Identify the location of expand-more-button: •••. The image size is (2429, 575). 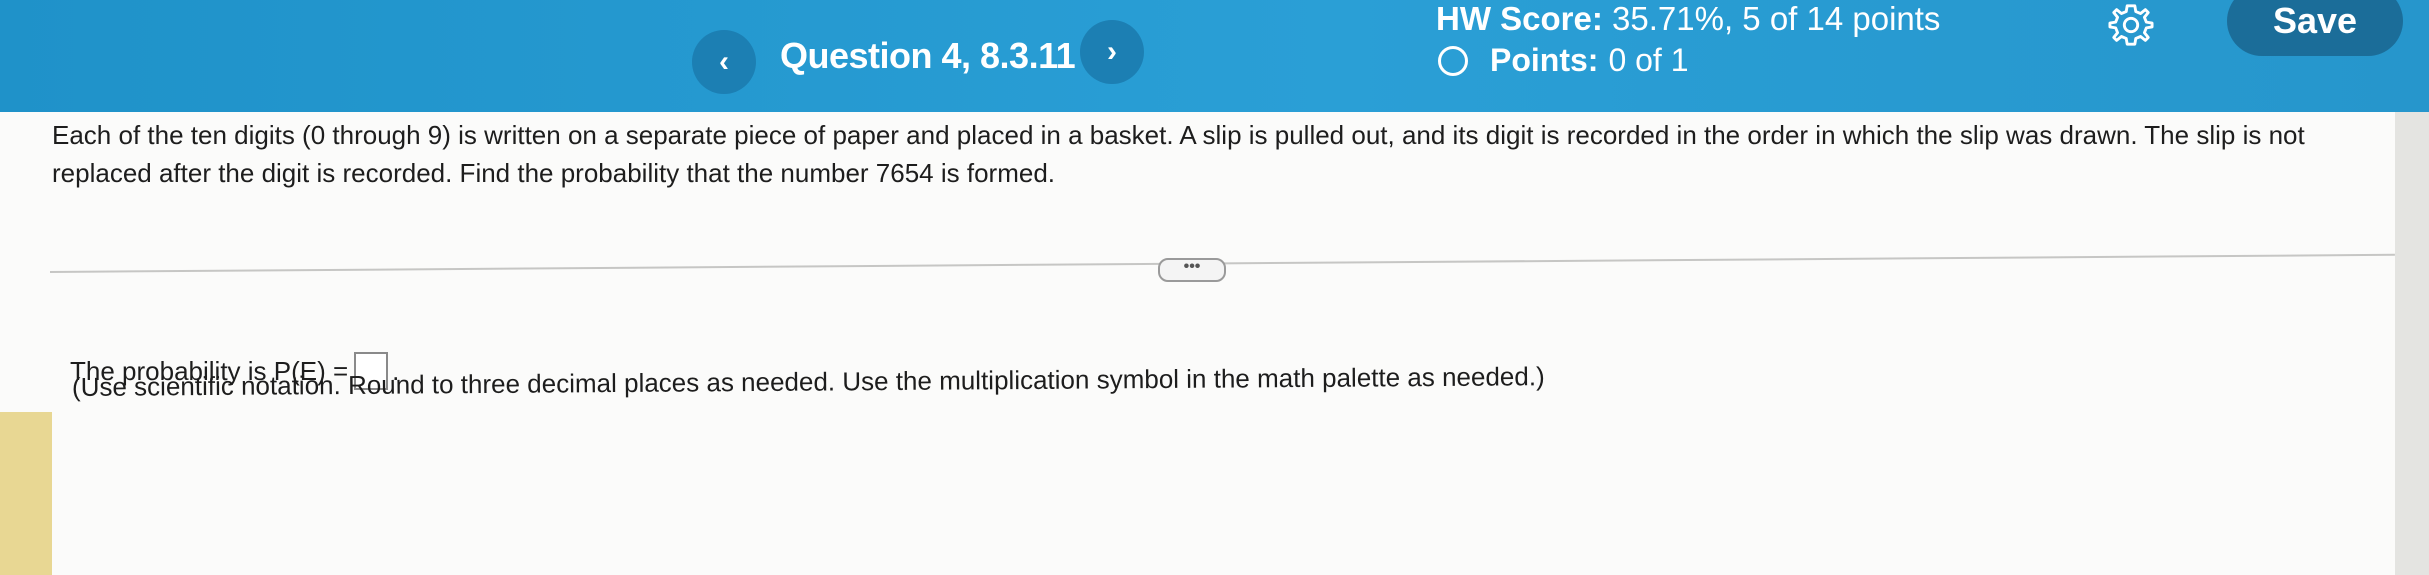
(1192, 270).